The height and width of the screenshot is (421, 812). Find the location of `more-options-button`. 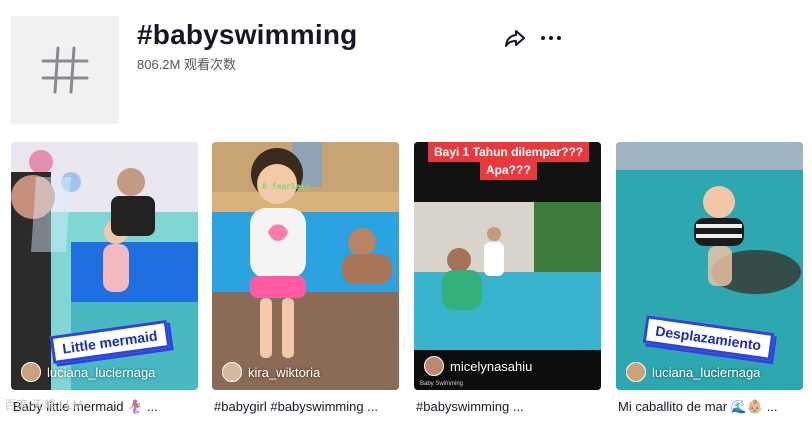

more-options-button is located at coordinates (551, 38).